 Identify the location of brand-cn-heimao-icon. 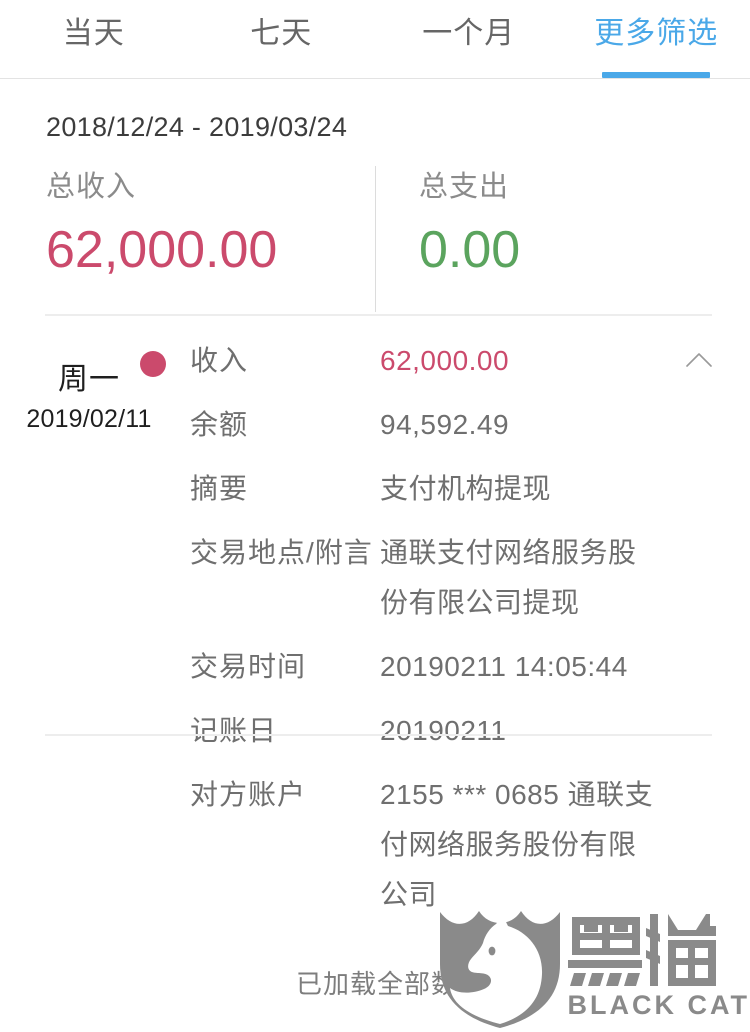
(641, 950).